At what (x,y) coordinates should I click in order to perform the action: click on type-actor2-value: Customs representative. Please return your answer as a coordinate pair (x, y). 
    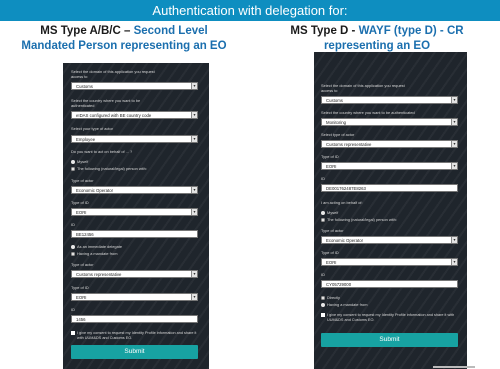
    Looking at the image, I should click on (99, 274).